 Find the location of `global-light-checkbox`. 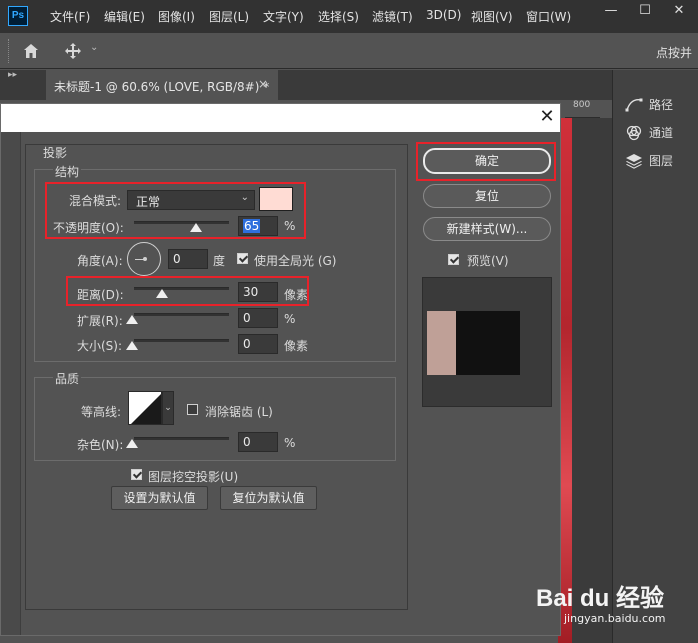

global-light-checkbox is located at coordinates (242, 258).